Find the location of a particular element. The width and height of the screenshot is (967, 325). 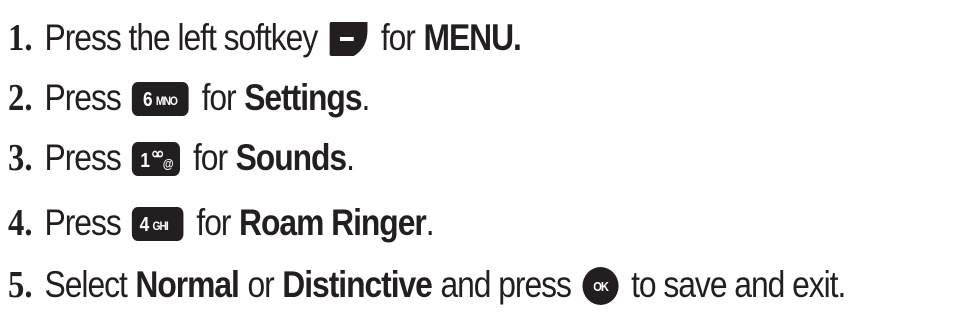

sounds-label: Sounds is located at coordinates (291, 157).